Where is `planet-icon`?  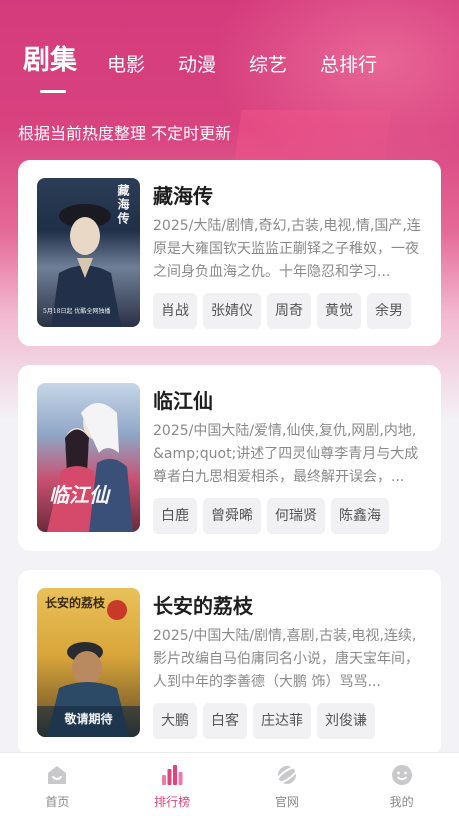 planet-icon is located at coordinates (287, 775).